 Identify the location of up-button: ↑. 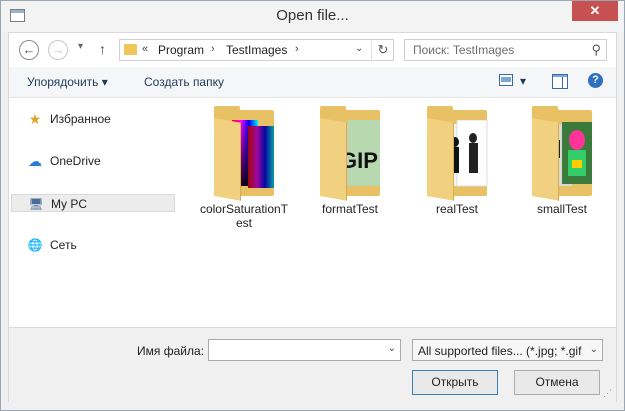
(102, 49).